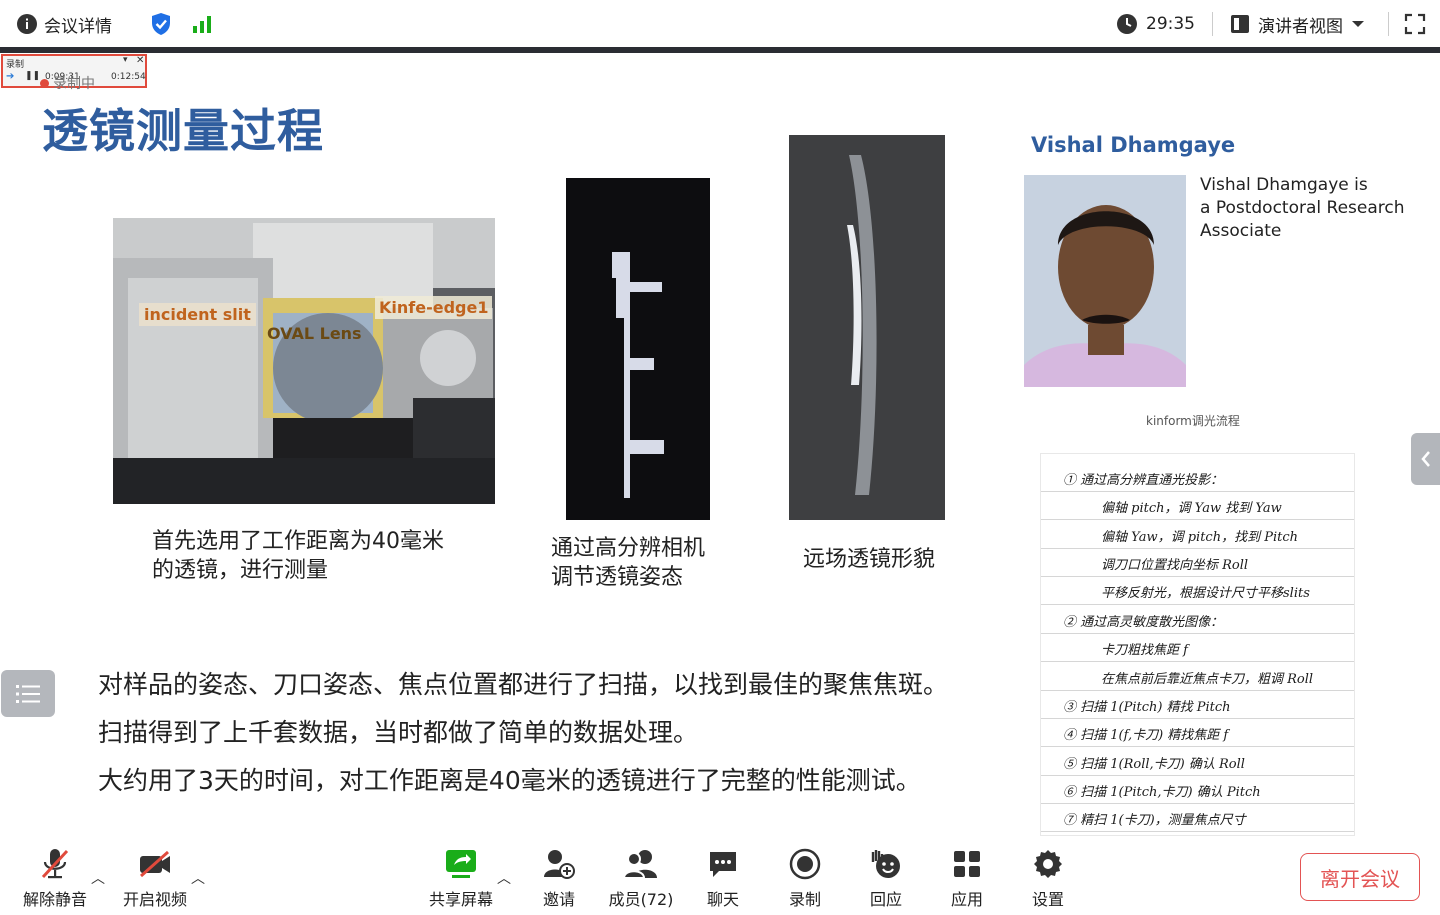 This screenshot has height=915, width=1440. What do you see at coordinates (1197, 705) in the screenshot?
I see `note-line: ③ 扫描 1(Pitch) 精找 Pitch` at bounding box center [1197, 705].